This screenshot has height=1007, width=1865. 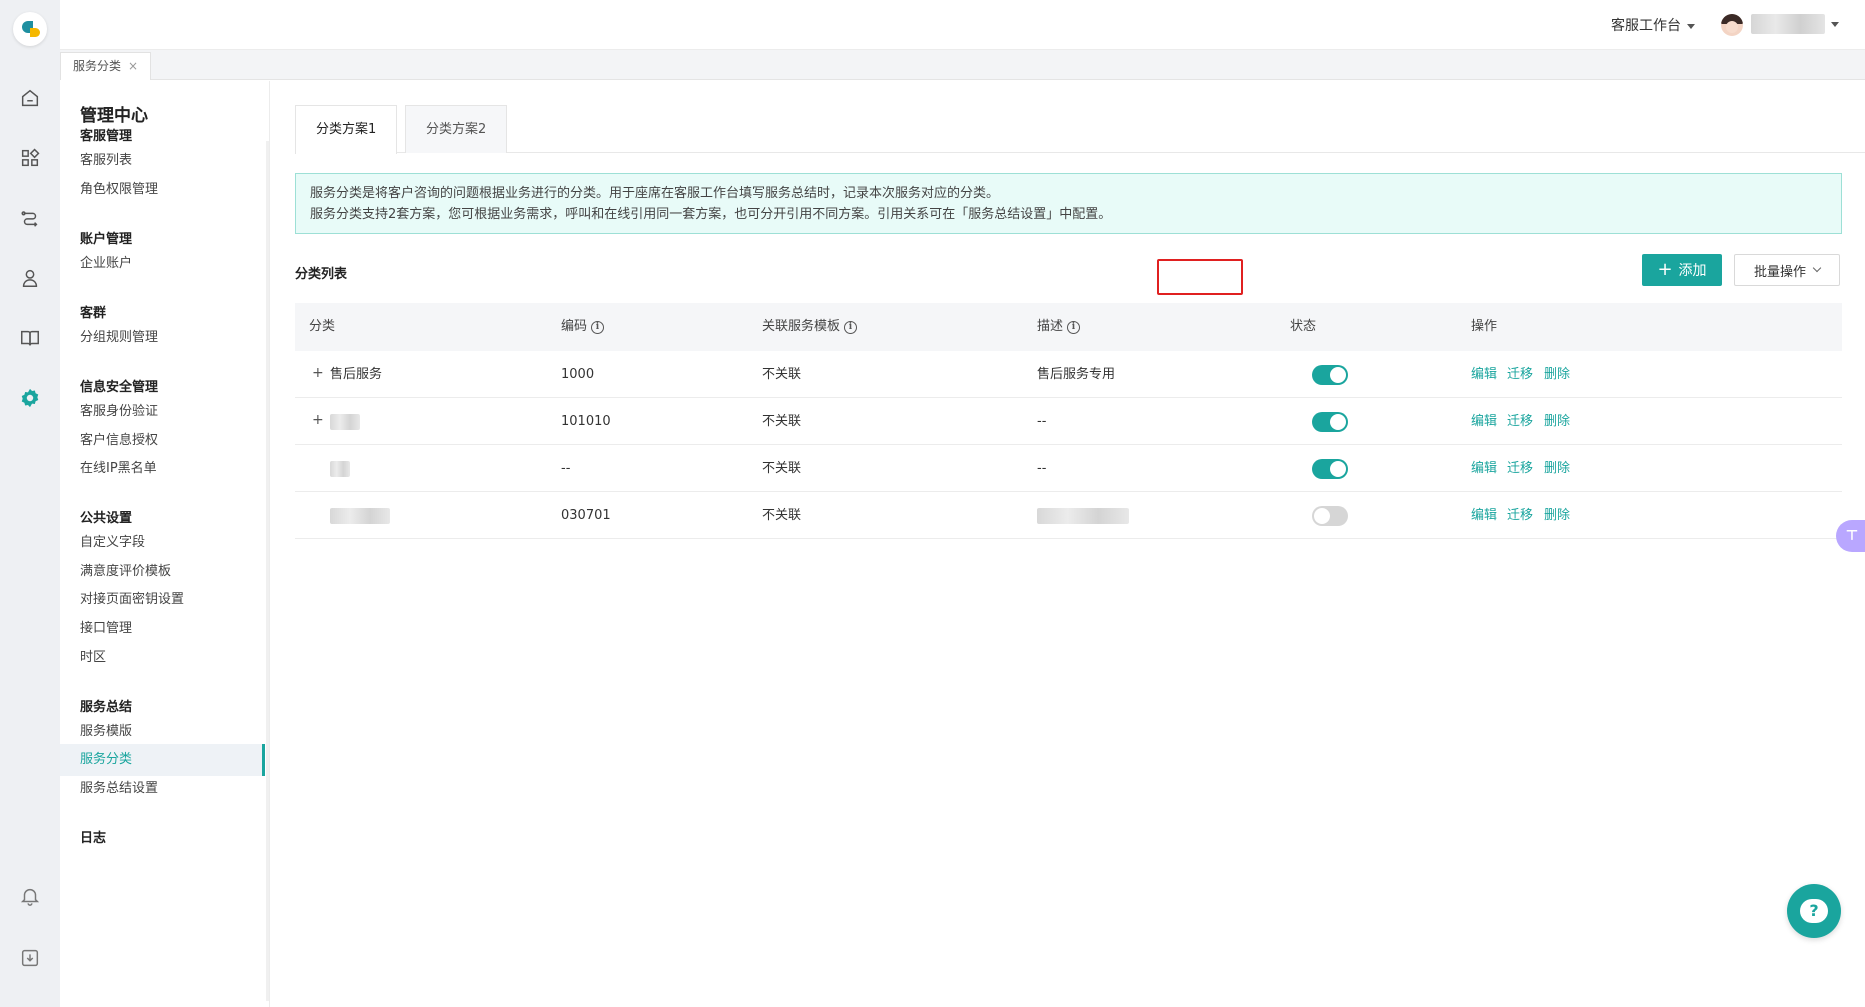 I want to click on code-cell: --, so click(x=566, y=468).